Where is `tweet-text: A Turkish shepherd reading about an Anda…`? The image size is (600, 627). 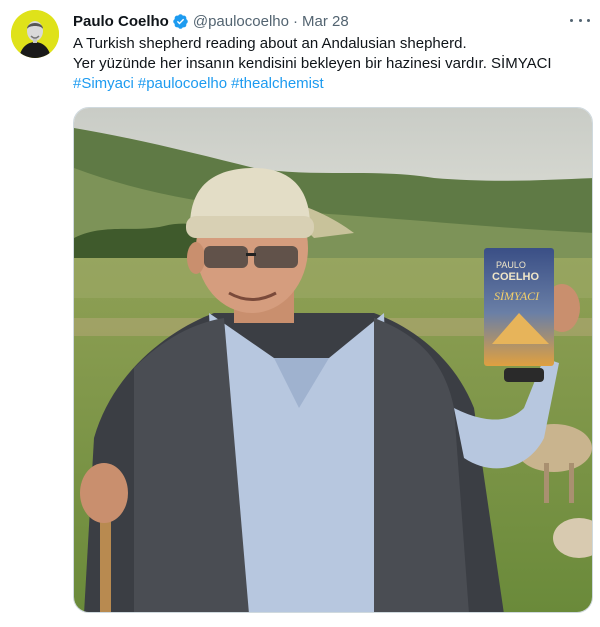 tweet-text: A Turkish shepherd reading about an Anda… is located at coordinates (333, 64).